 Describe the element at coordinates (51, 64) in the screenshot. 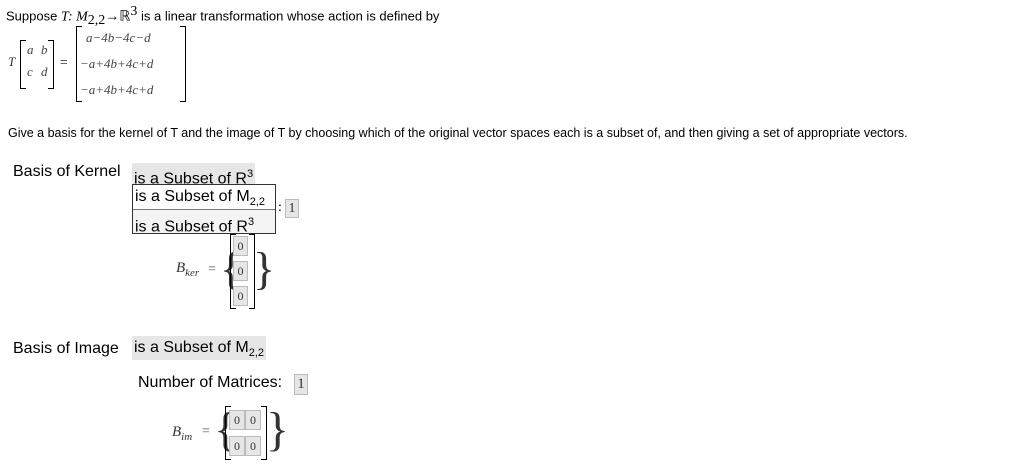

I see `input-matrix-right-bracket` at that location.